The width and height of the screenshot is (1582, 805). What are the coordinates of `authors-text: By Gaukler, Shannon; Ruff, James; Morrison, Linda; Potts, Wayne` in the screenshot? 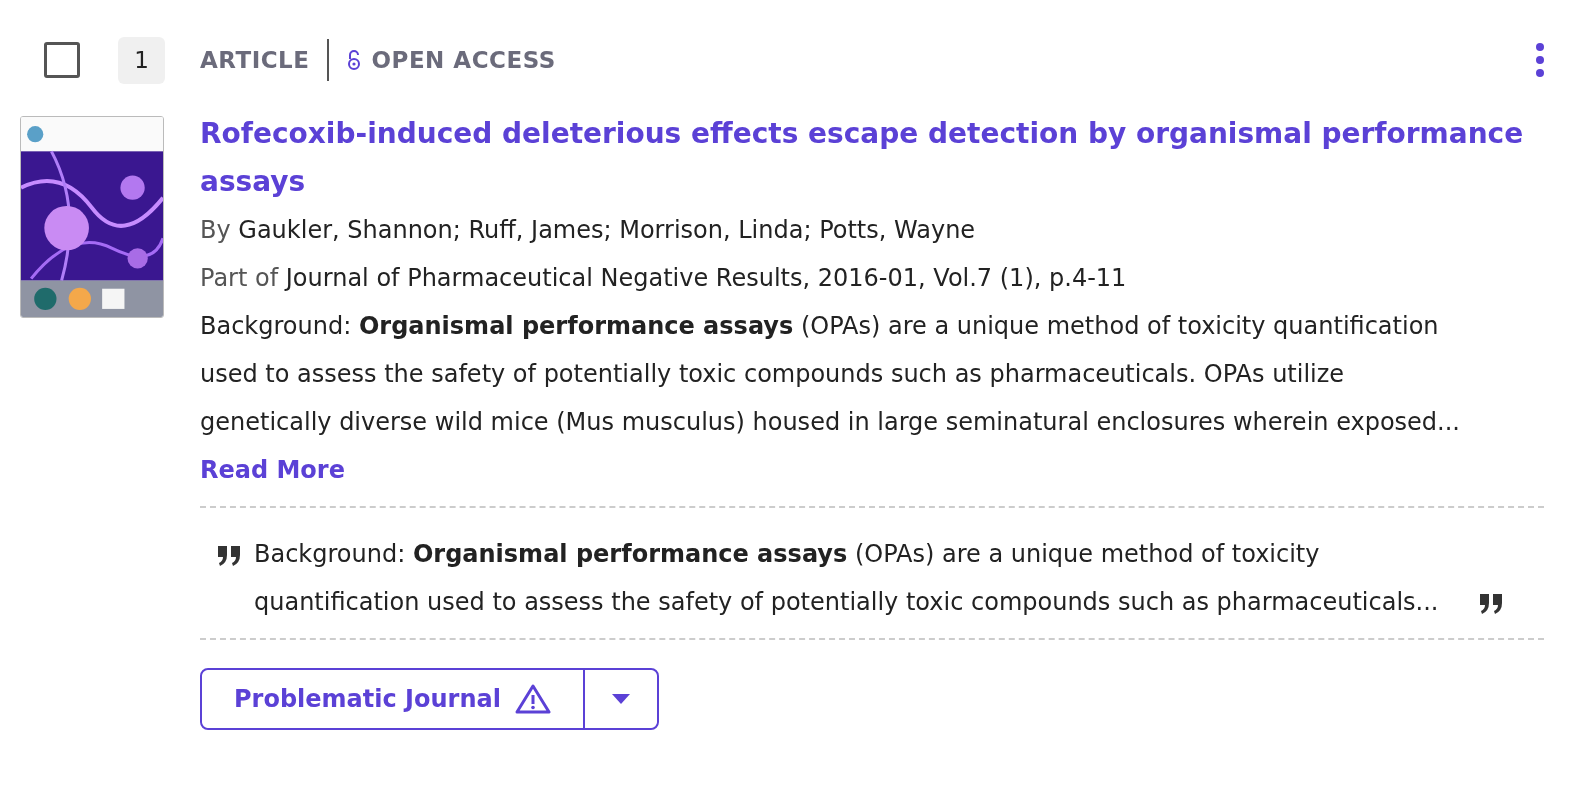 It's located at (588, 230).